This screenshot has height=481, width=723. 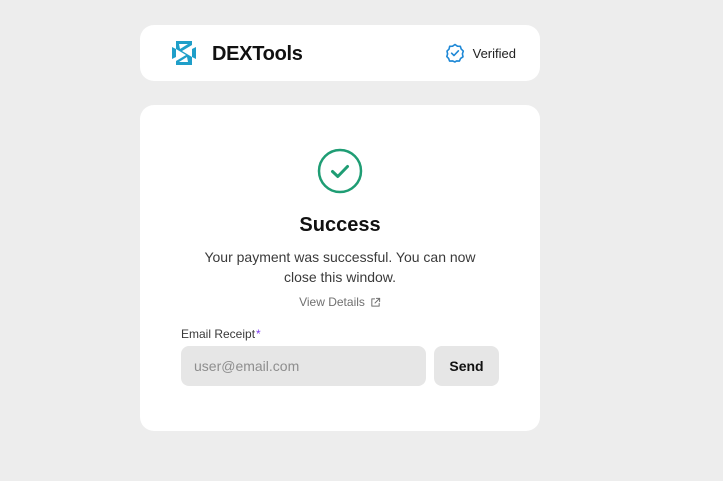 I want to click on view-details-link: View Details, so click(x=340, y=302).